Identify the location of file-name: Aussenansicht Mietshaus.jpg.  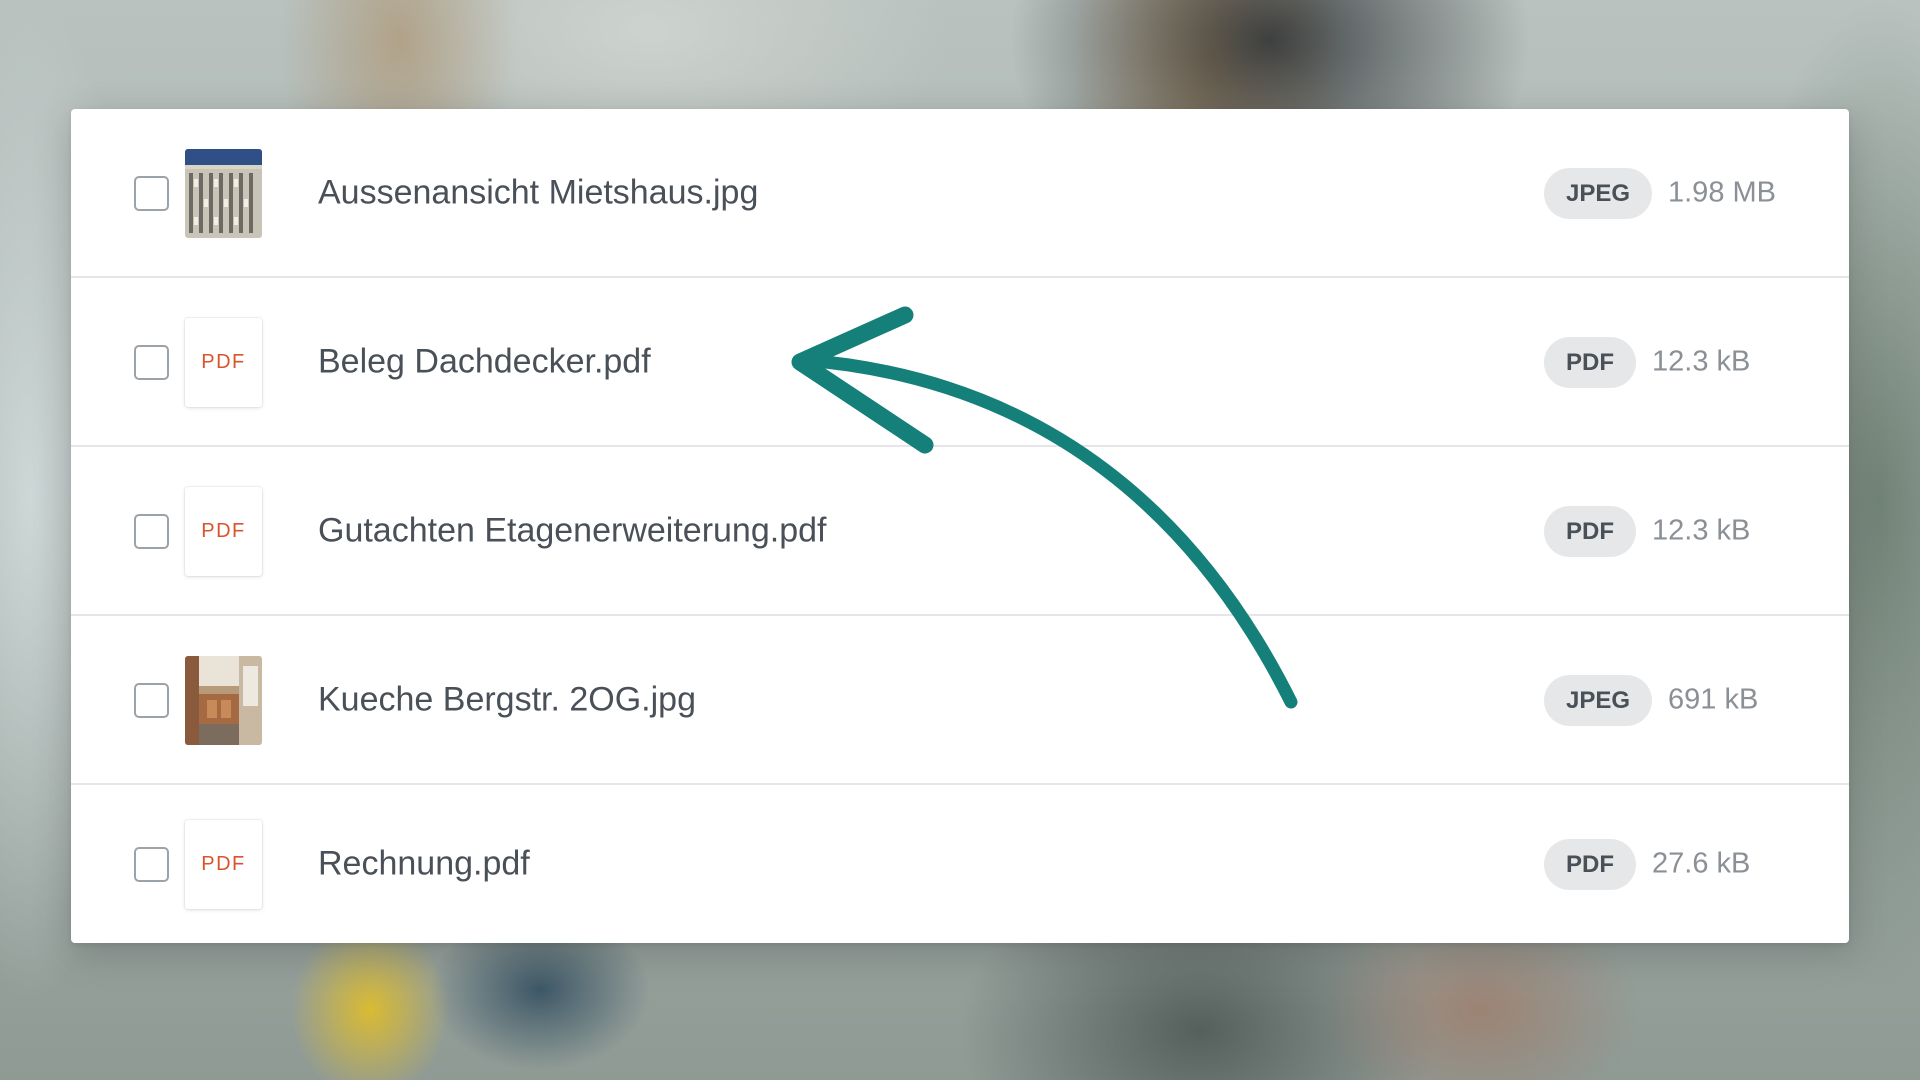
(538, 192).